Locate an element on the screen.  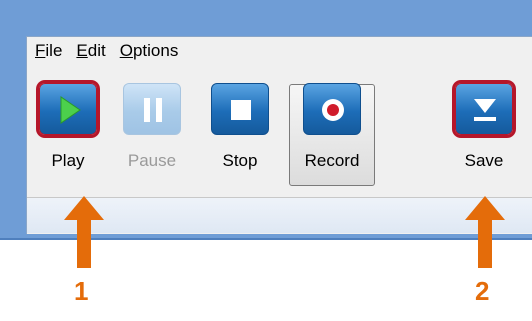
record-button: Record is located at coordinates (332, 129).